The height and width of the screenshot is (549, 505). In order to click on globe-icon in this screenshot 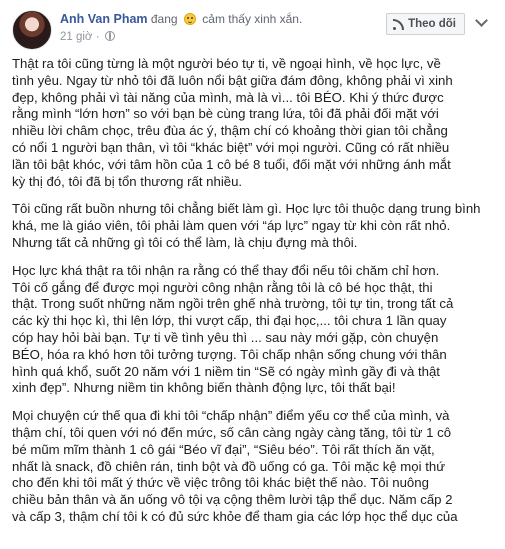, I will do `click(109, 36)`.